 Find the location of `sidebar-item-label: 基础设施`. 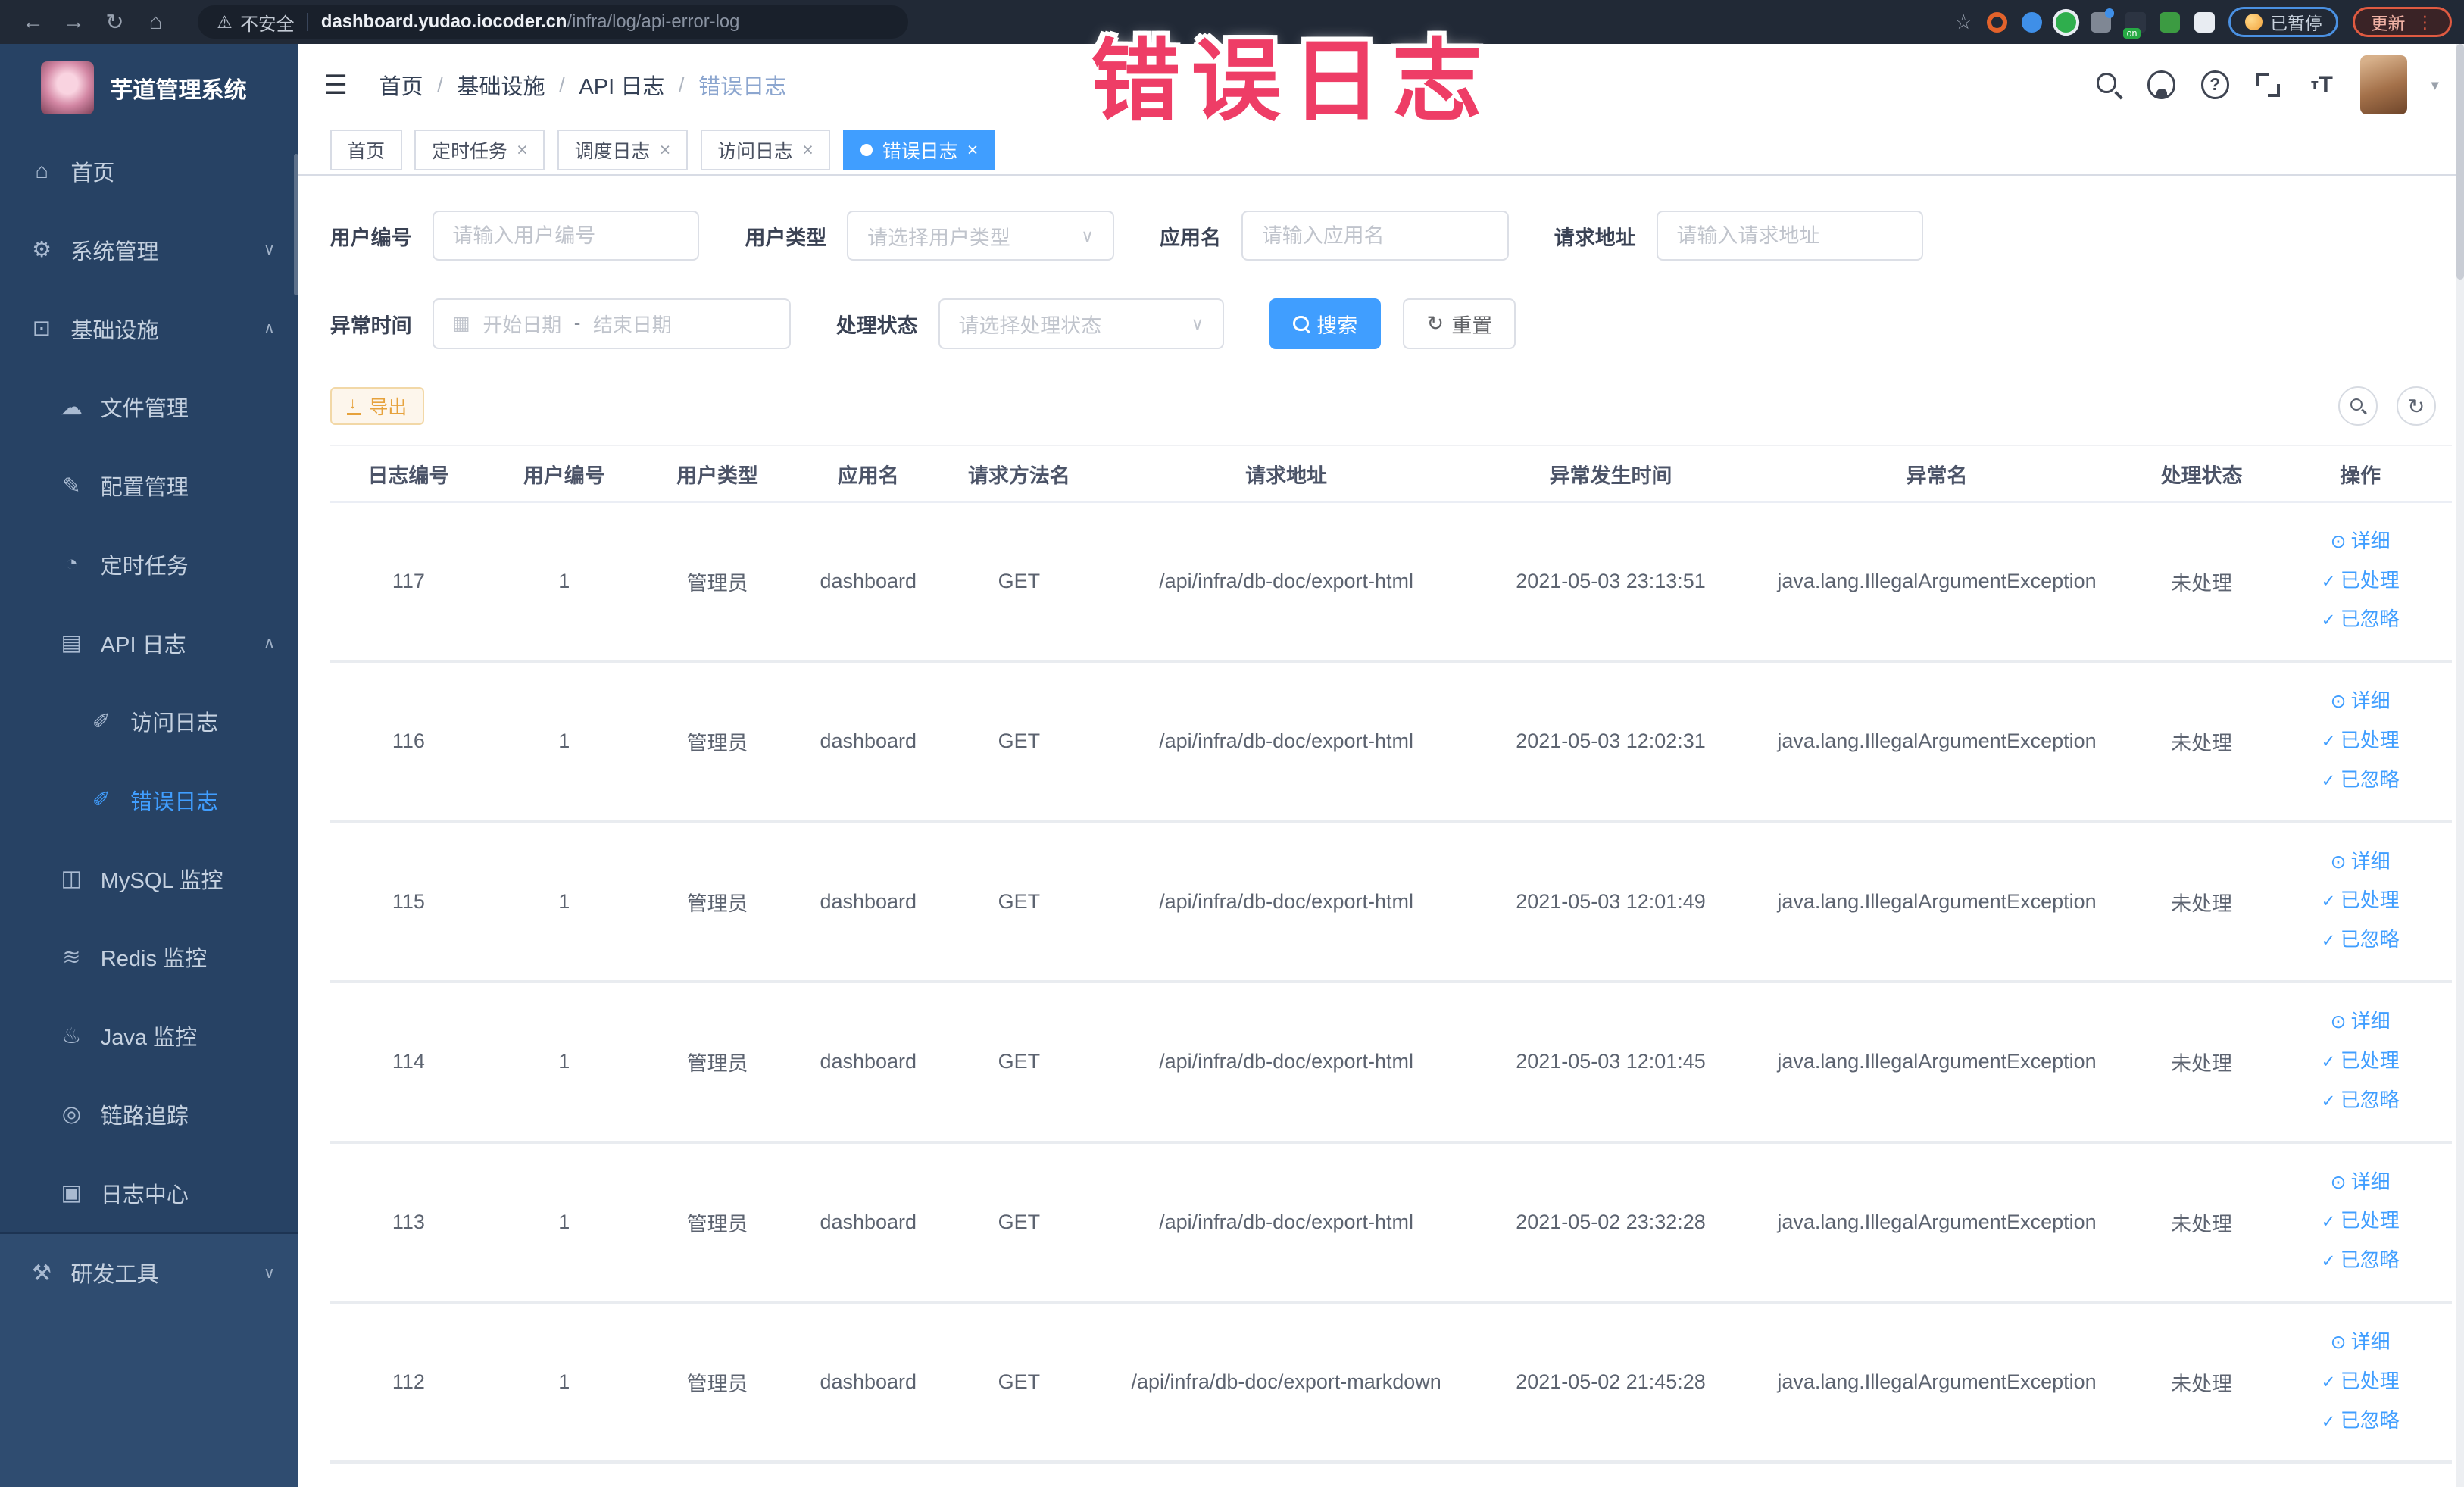

sidebar-item-label: 基础设施 is located at coordinates (114, 330).